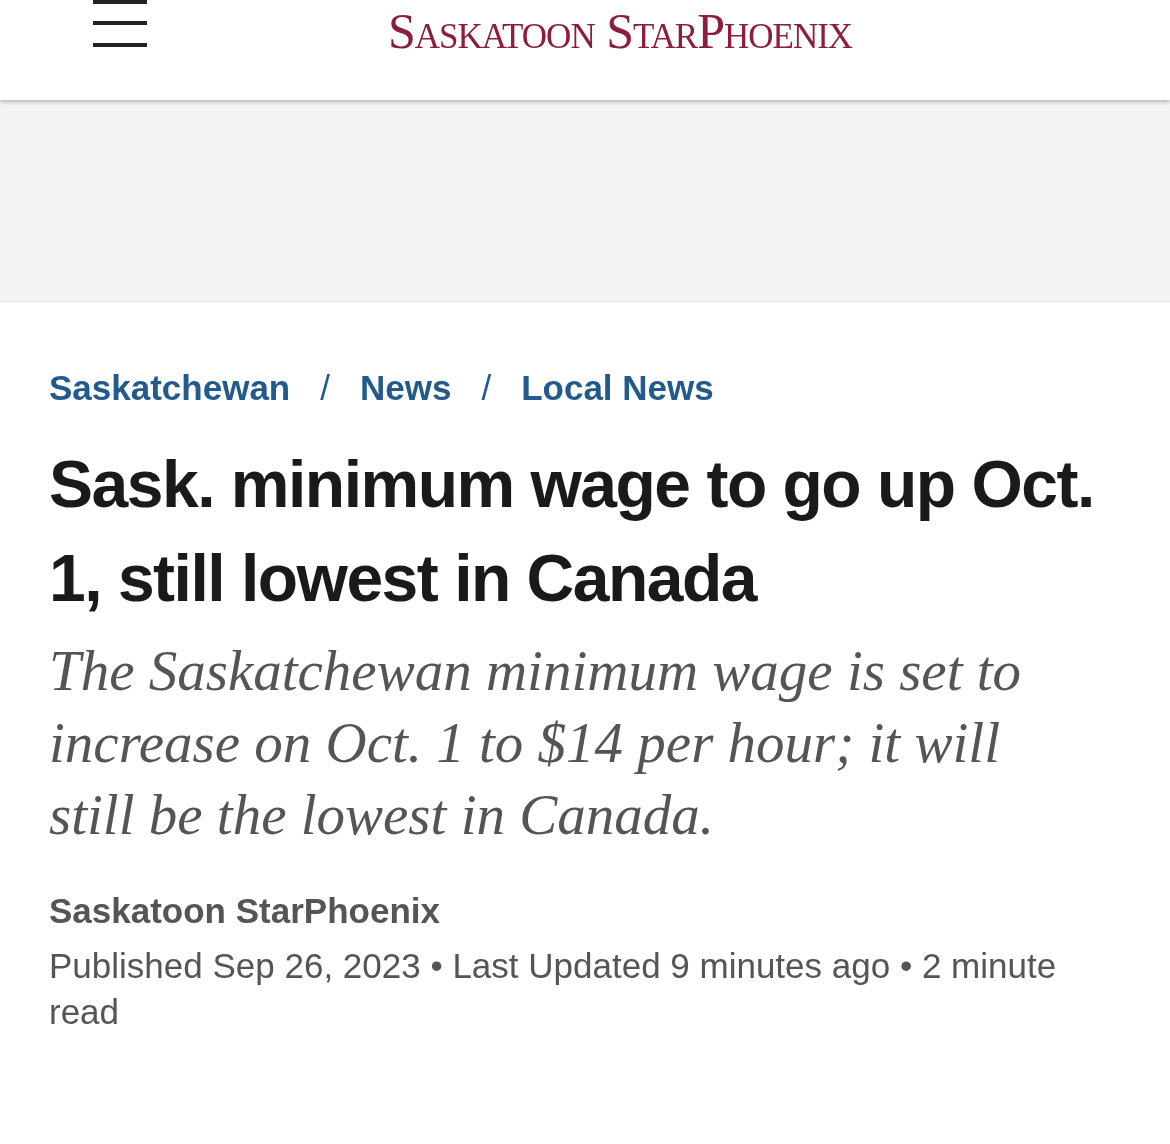 The image size is (1170, 1144). Describe the element at coordinates (170, 388) in the screenshot. I see `breadcrumb-link: Saskatchewan` at that location.